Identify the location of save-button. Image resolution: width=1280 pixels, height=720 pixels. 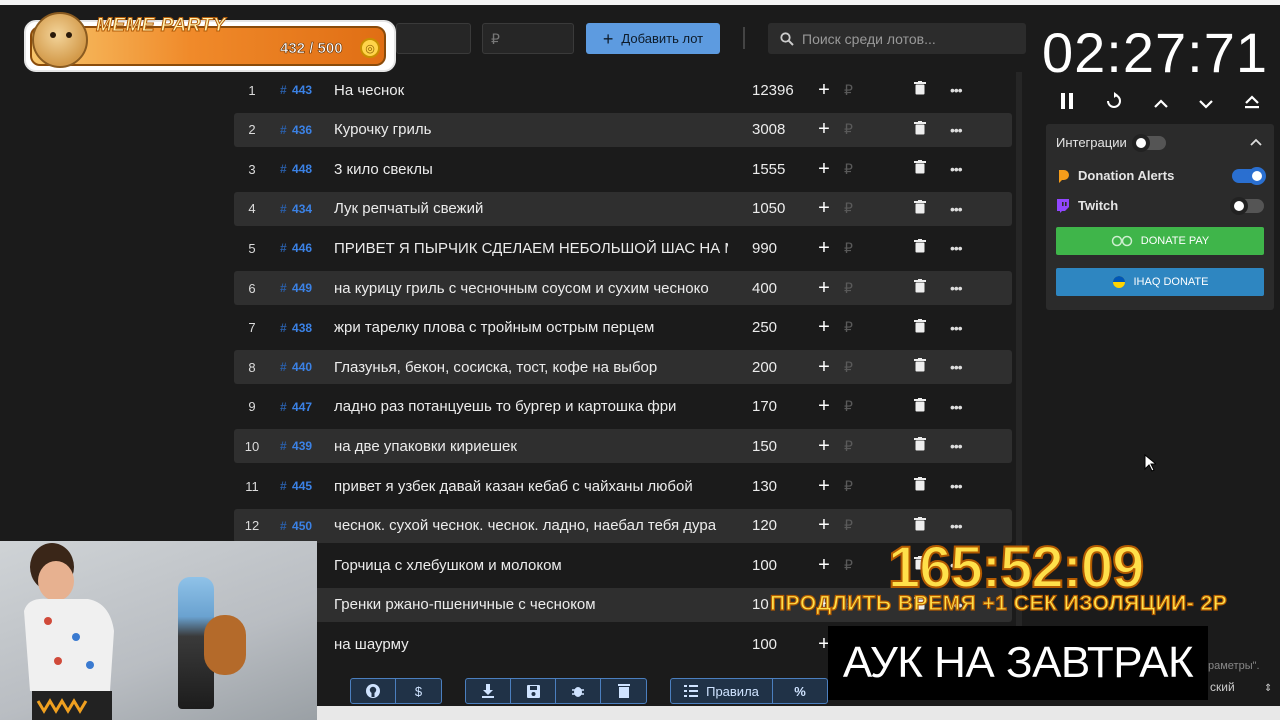
(533, 691).